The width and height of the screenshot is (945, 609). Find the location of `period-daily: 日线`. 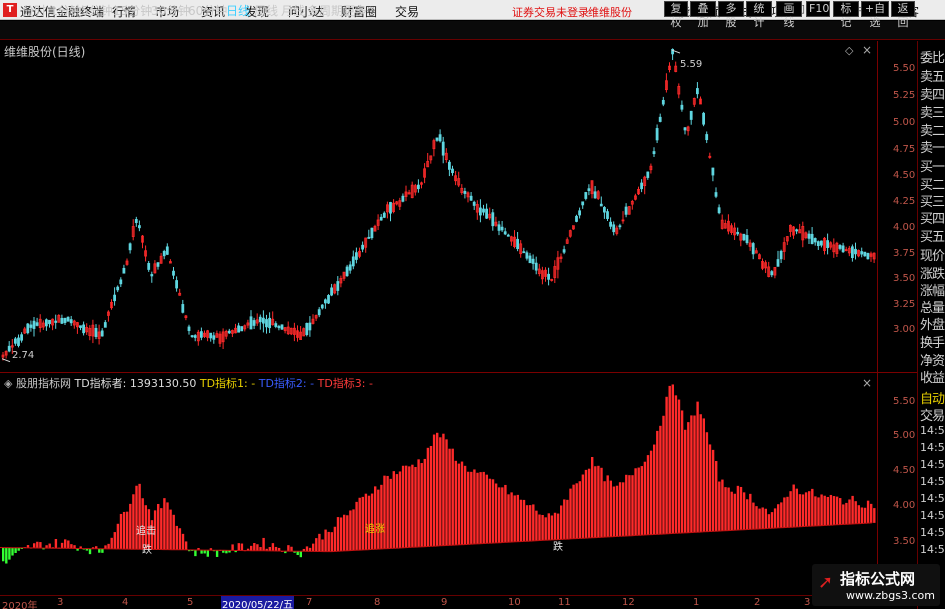

period-daily: 日线 is located at coordinates (238, 10).